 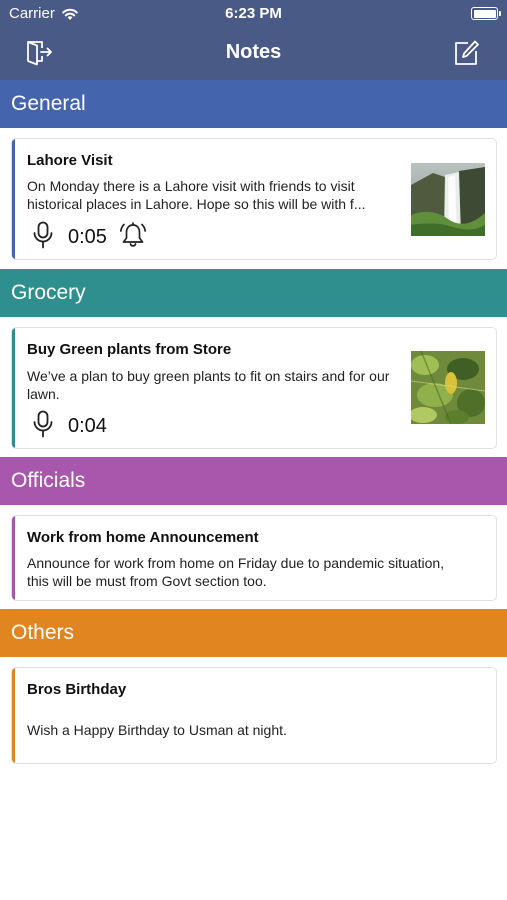 What do you see at coordinates (132, 234) in the screenshot?
I see `bell-alert-icon` at bounding box center [132, 234].